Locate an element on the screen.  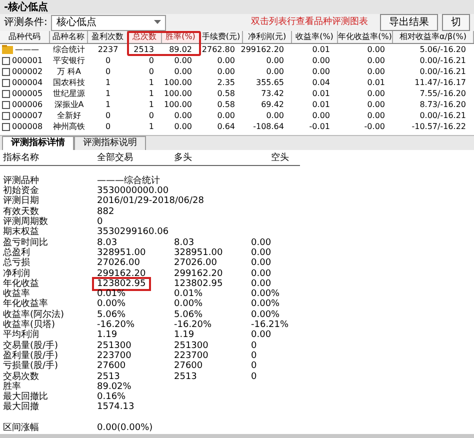
table-row: 000001 平安银行 0 0 0.00 0.00 0.00 0.00 0.00 0.00/-16.21 is located at coordinates (237, 60).